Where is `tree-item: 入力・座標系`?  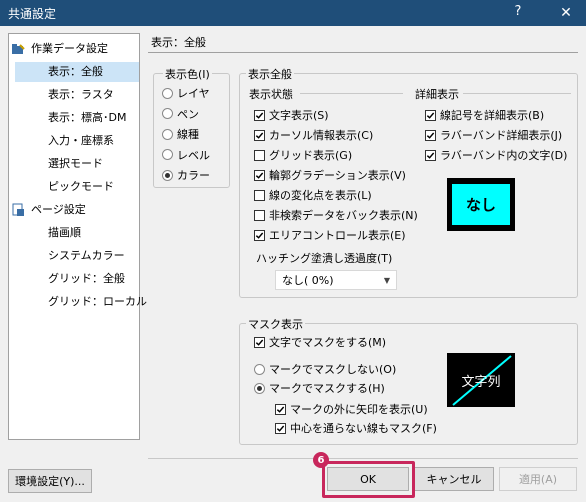
tree-item: 入力・座標系 is located at coordinates (77, 141).